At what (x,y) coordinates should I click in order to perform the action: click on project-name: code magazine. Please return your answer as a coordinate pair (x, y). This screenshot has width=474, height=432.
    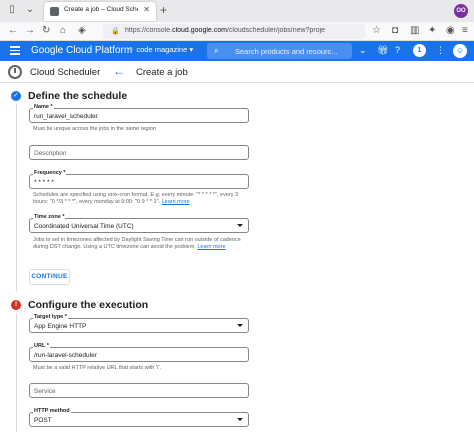
    Looking at the image, I should click on (162, 49).